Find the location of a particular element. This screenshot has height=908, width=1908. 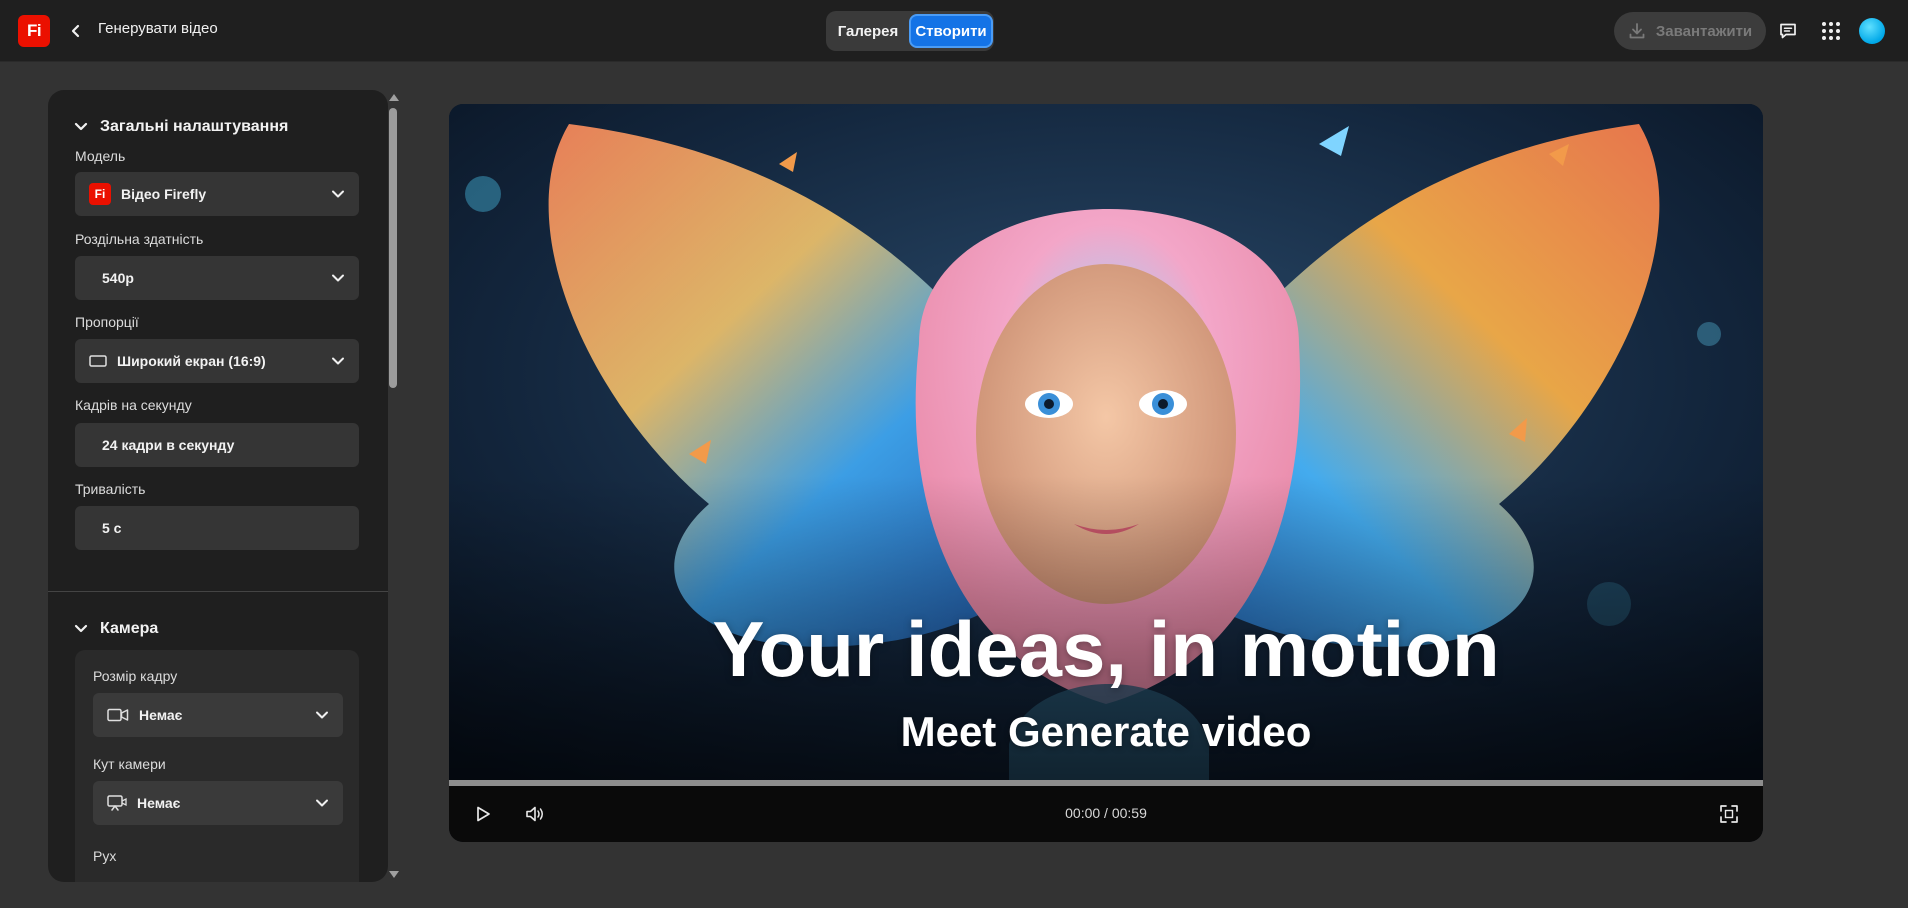

comment-button is located at coordinates (1788, 31).